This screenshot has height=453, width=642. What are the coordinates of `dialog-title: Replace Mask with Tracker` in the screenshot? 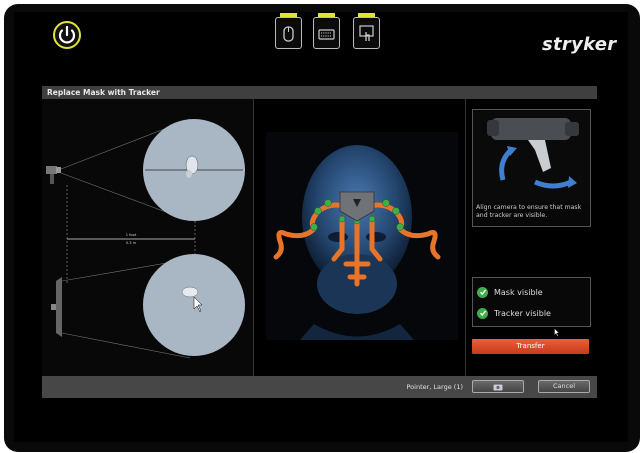 It's located at (319, 92).